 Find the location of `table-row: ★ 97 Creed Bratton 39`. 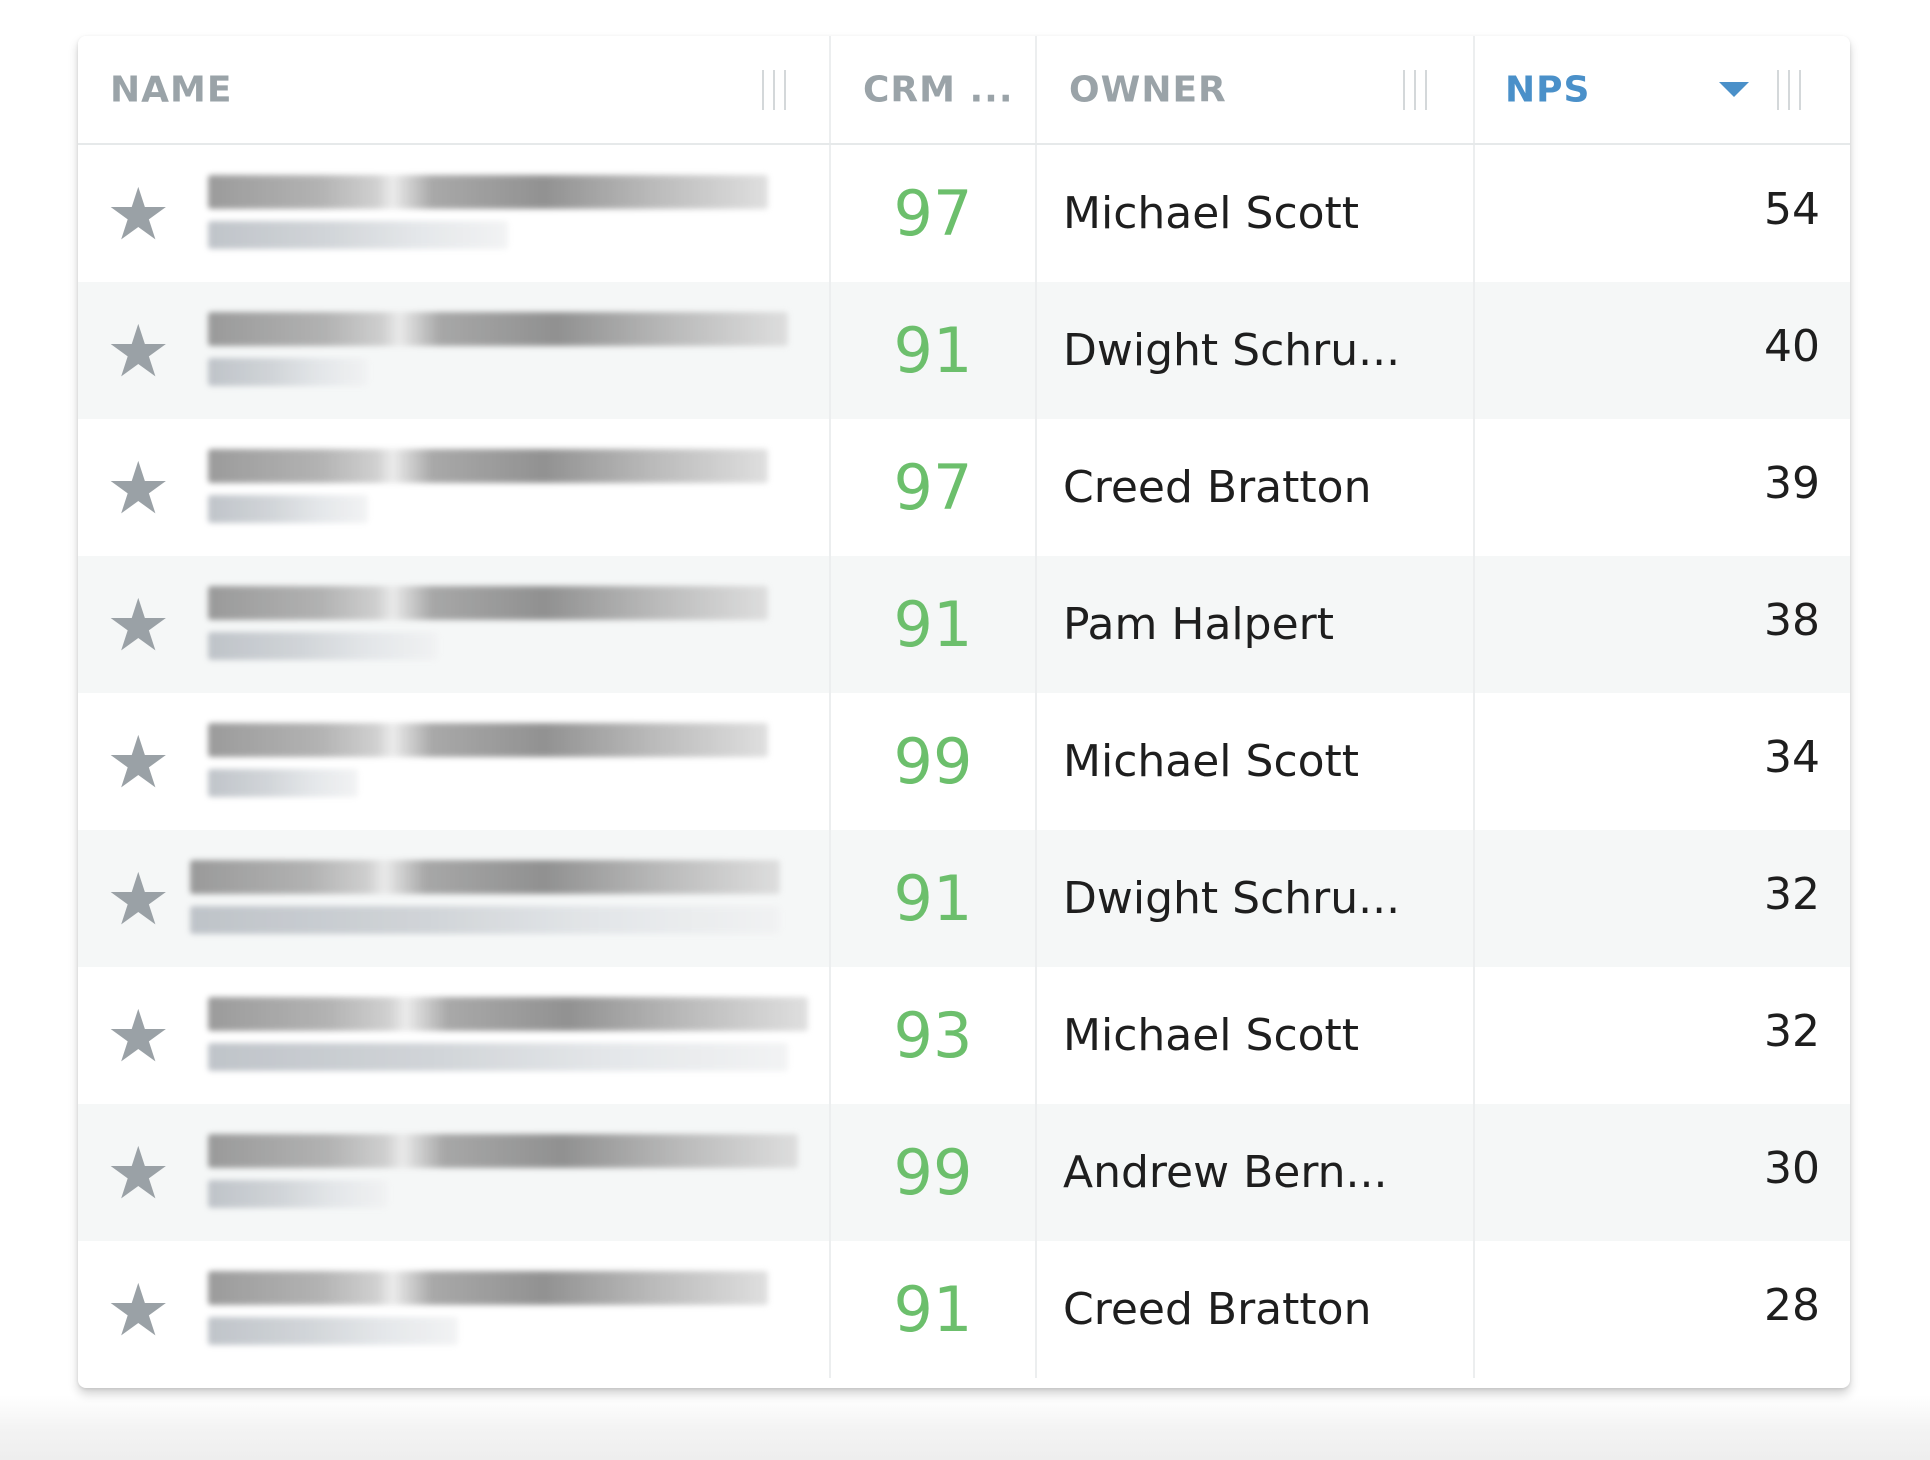

table-row: ★ 97 Creed Bratton 39 is located at coordinates (964, 487).